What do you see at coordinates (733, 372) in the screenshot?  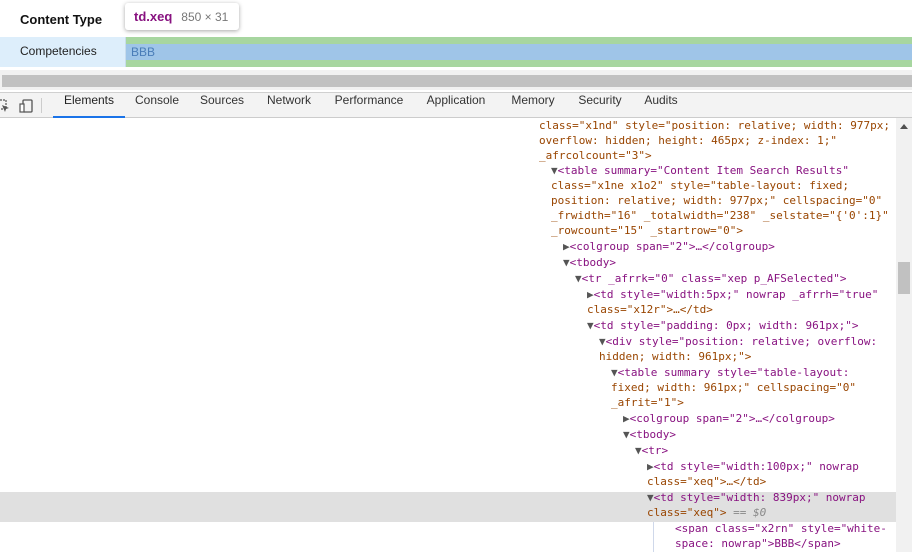 I see `dom-tag-text: <table summary style="table-layout:` at bounding box center [733, 372].